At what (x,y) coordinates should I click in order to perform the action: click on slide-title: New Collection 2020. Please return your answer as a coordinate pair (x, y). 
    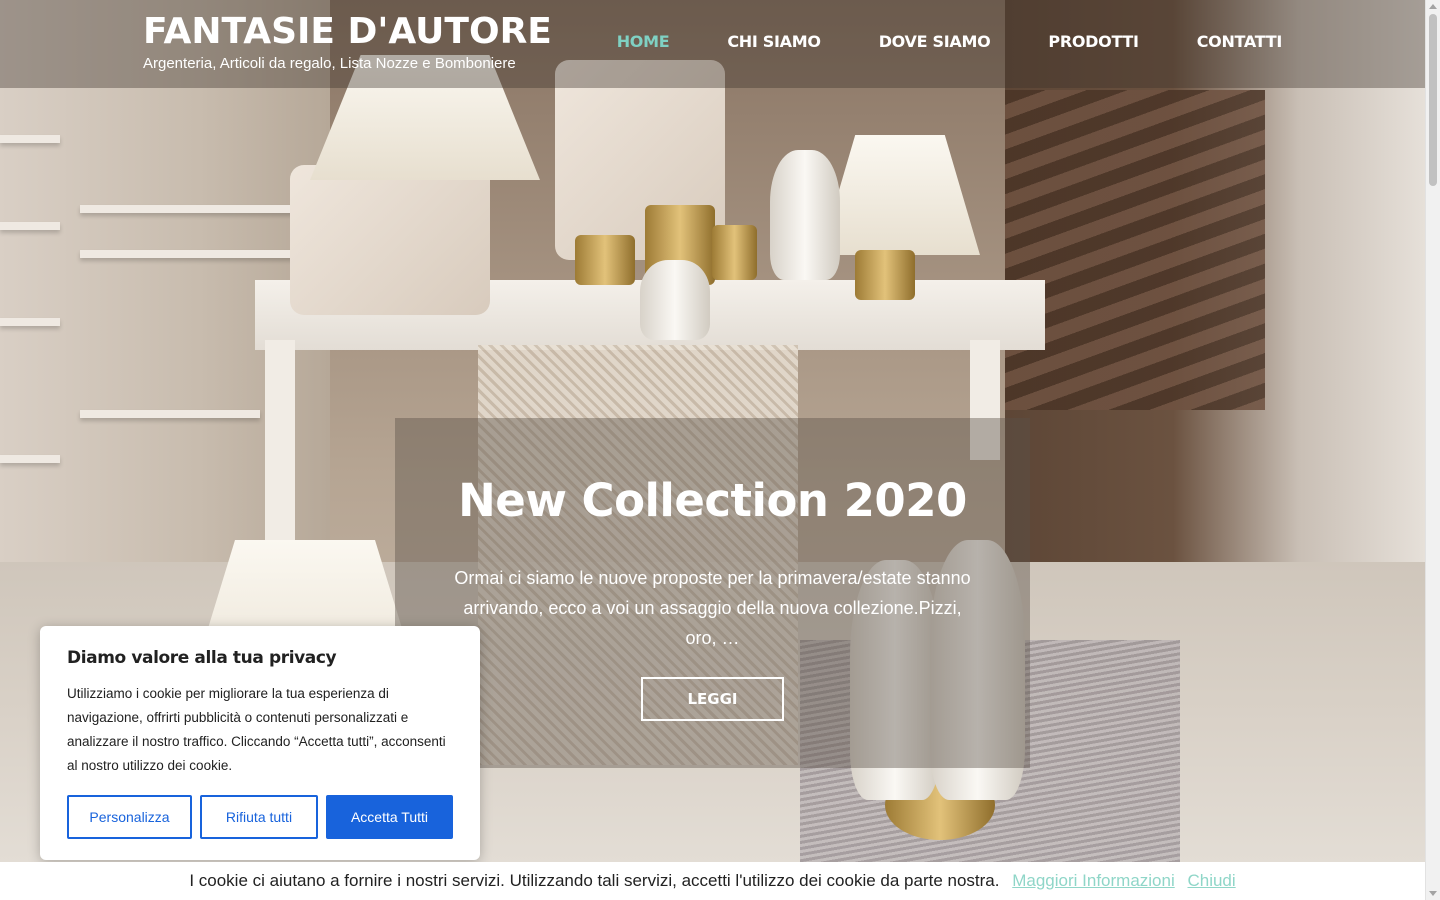
    Looking at the image, I should click on (712, 500).